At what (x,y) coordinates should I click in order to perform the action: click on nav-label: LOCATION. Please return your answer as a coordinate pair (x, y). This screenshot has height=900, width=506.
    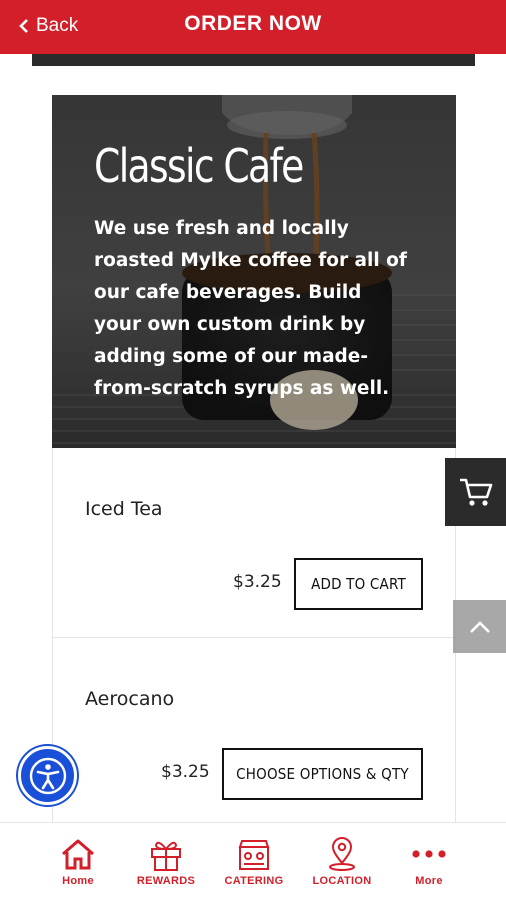
    Looking at the image, I should click on (342, 881).